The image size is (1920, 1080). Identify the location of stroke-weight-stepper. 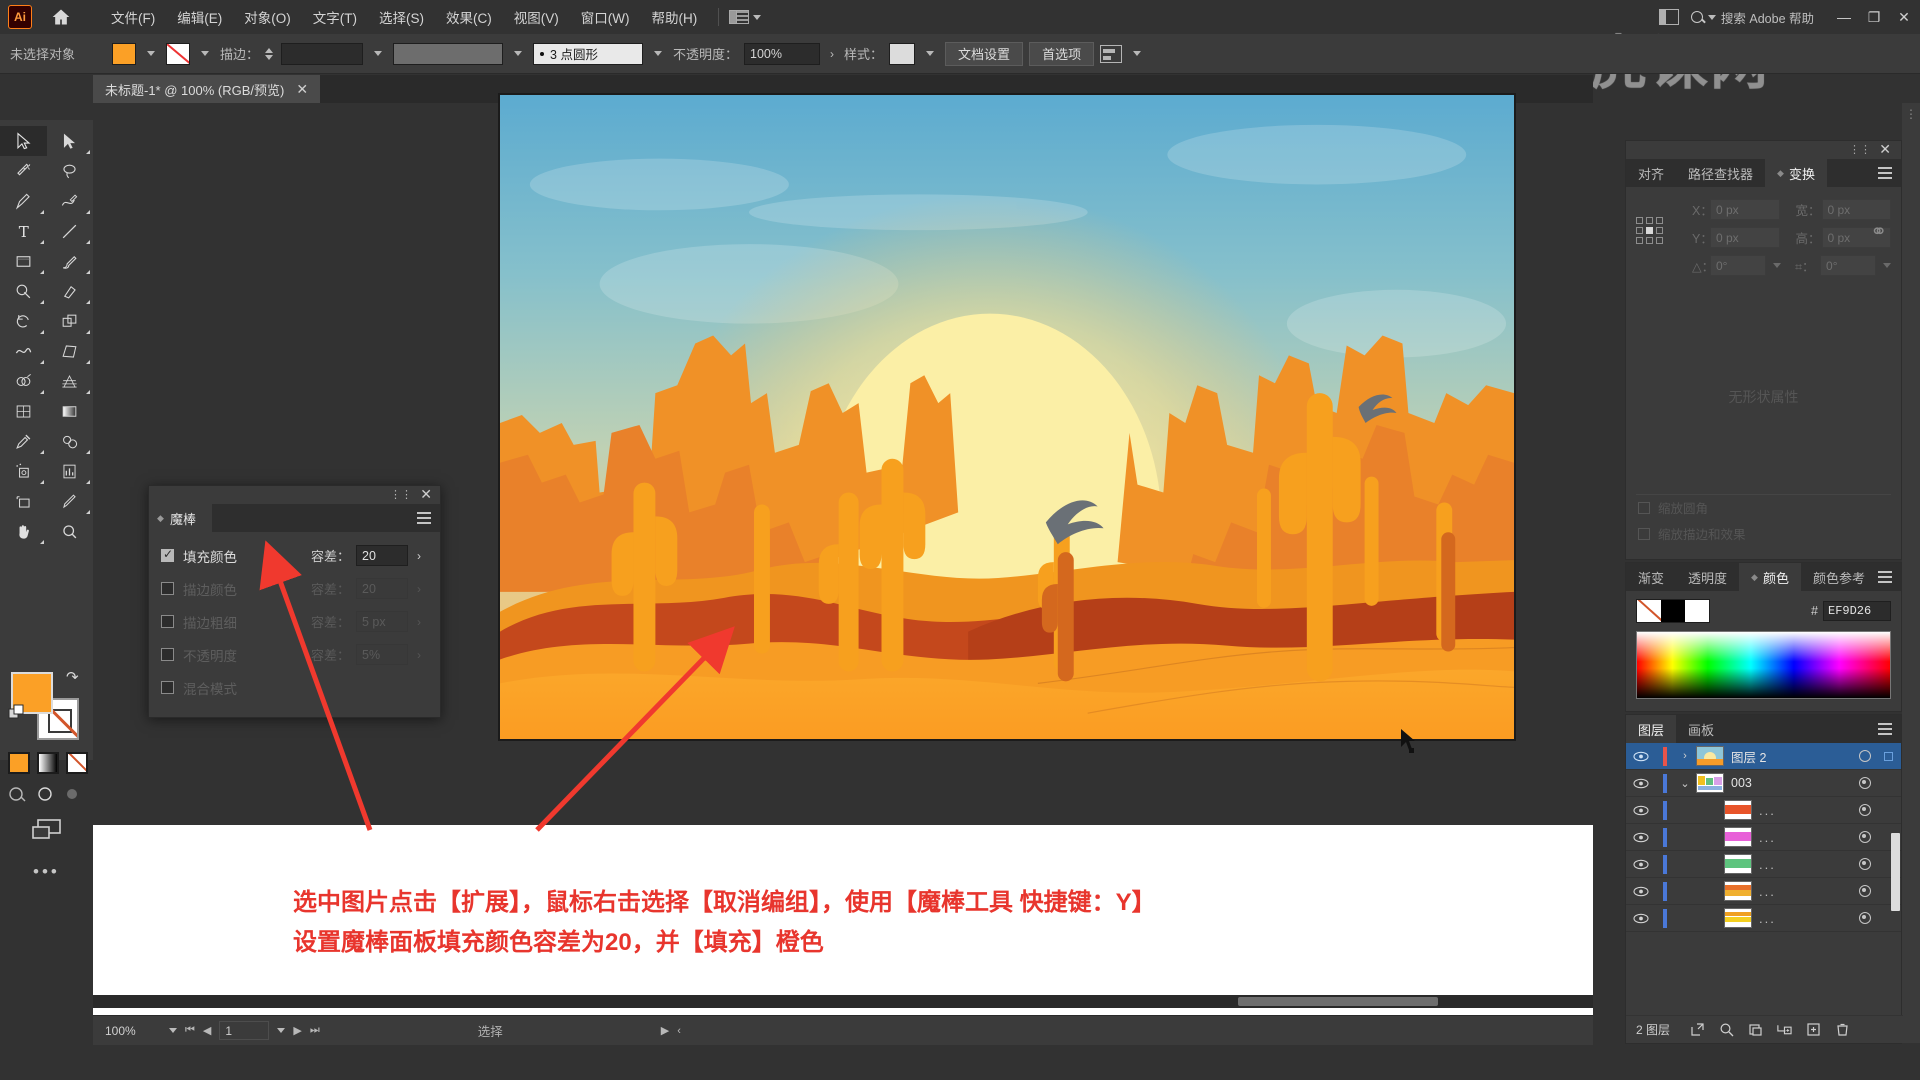
(269, 53).